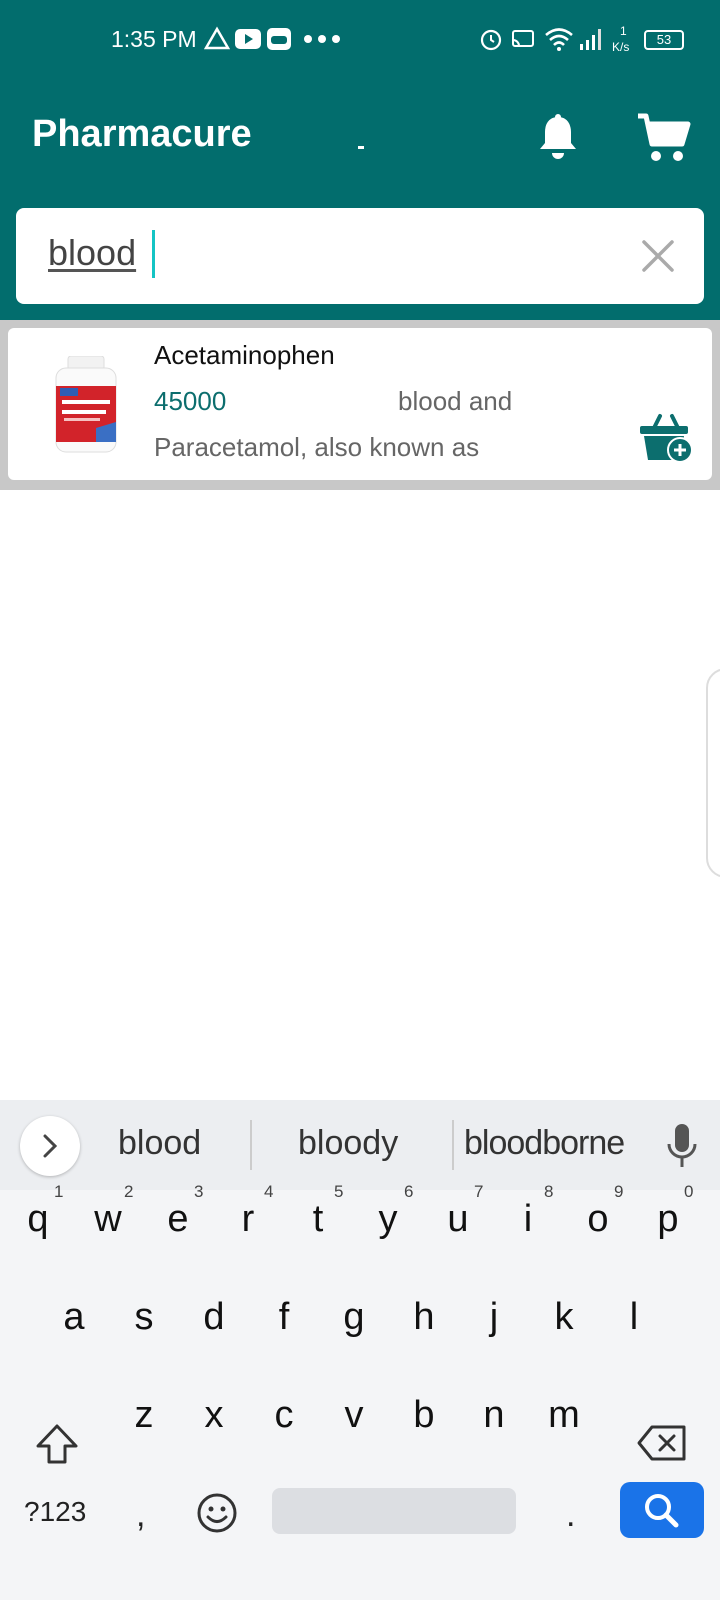 Image resolution: width=720 pixels, height=1600 pixels. I want to click on key-q: q1, so click(38, 1211).